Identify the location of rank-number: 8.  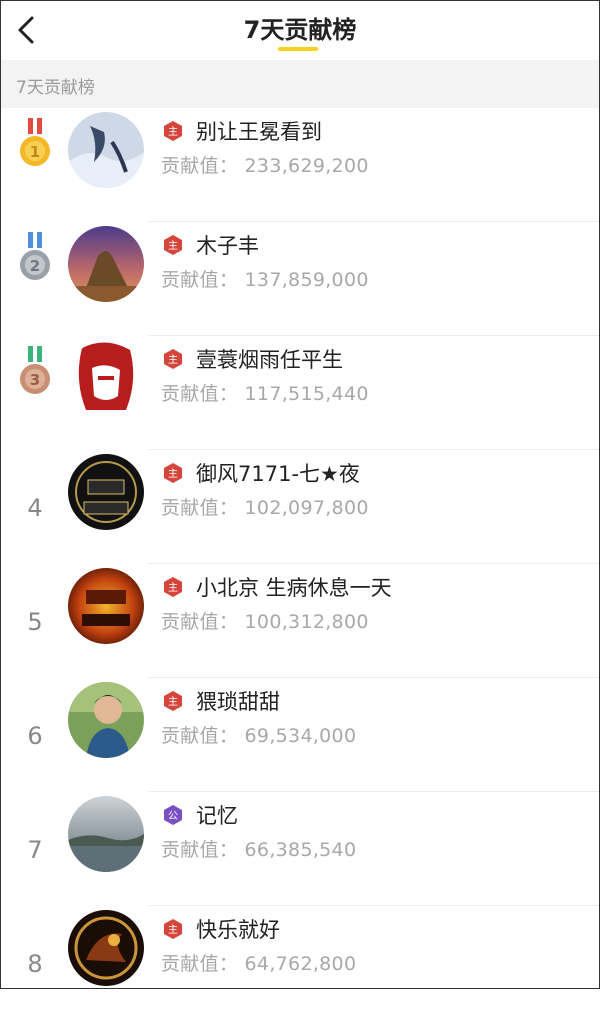
(35, 964).